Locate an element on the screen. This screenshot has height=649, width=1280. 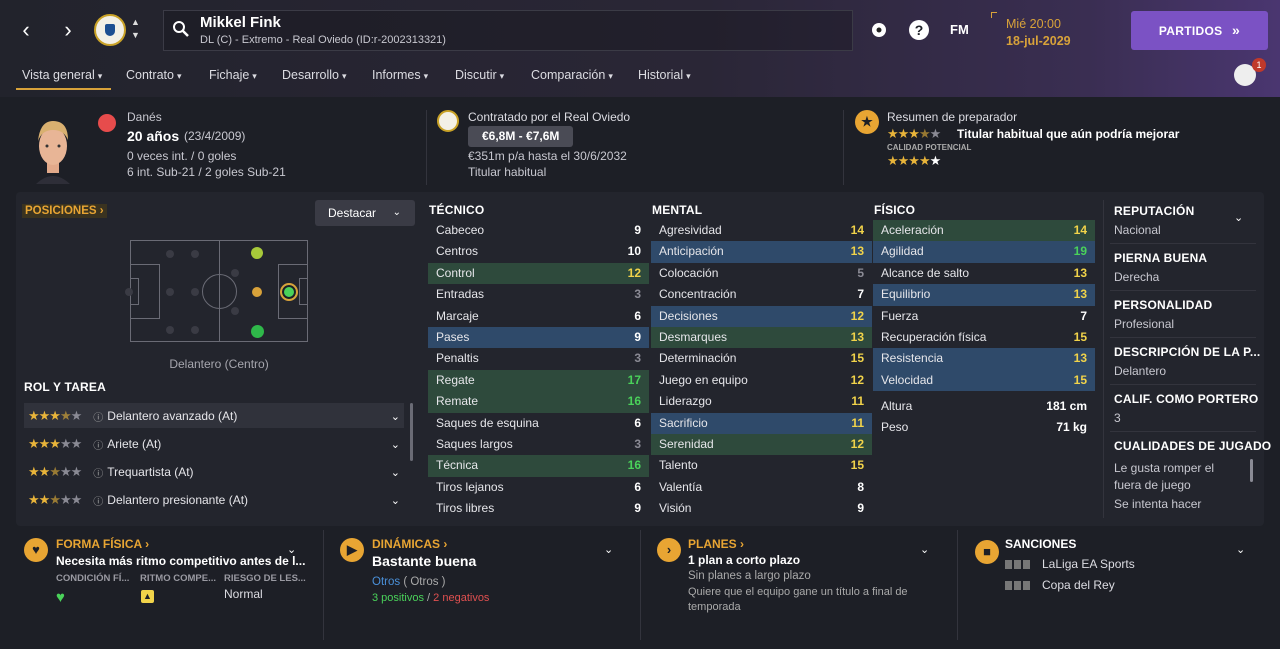
up-down-icon: ▲ ▼ is located at coordinates (137, 29).